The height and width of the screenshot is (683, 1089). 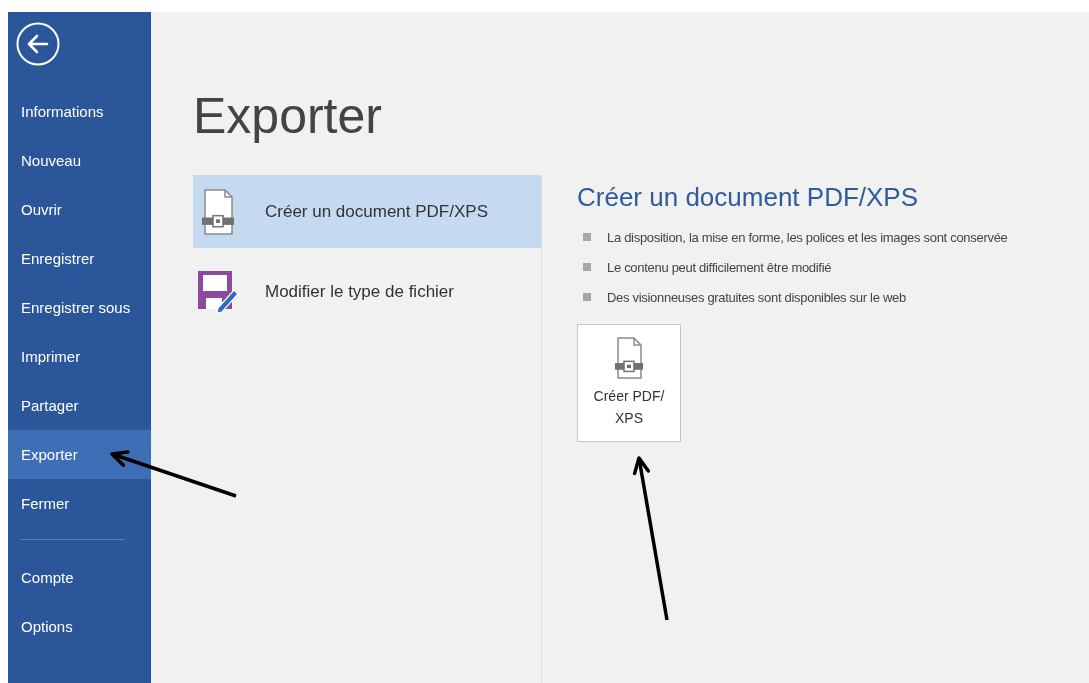 I want to click on sidebar-item: Options, so click(x=79, y=626).